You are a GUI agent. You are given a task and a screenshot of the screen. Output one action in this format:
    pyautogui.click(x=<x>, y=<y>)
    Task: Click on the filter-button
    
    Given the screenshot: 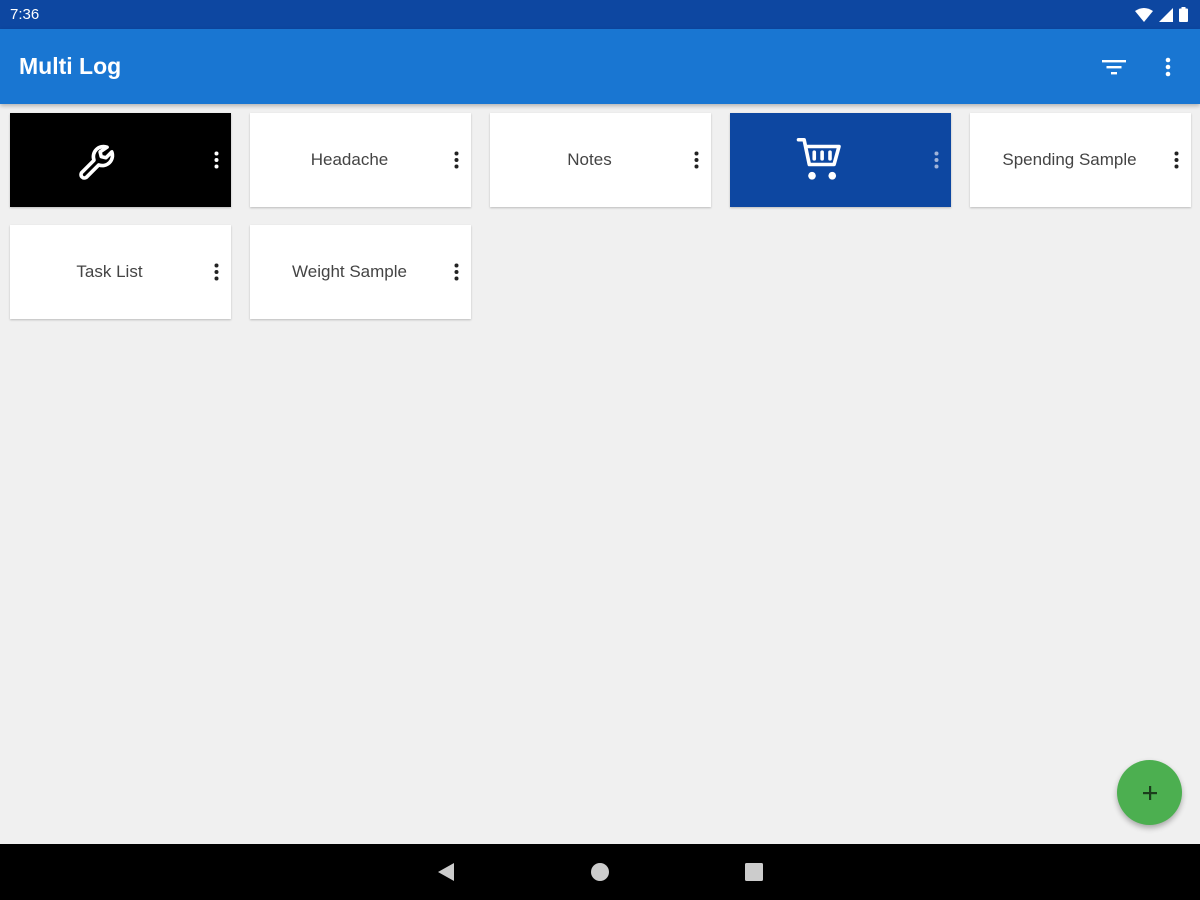 What is the action you would take?
    pyautogui.click(x=1114, y=67)
    